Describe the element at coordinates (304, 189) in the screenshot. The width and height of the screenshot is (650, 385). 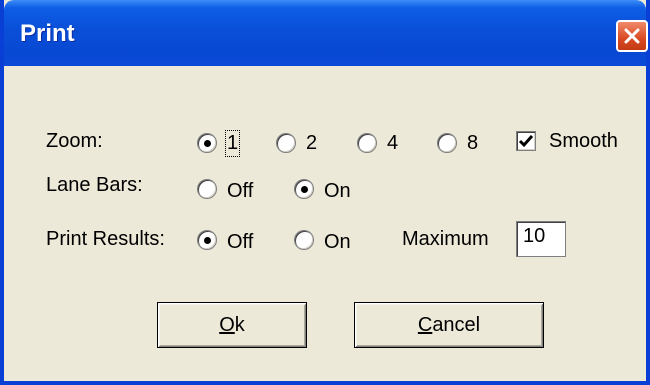
I see `lane-bars-on-radio` at that location.